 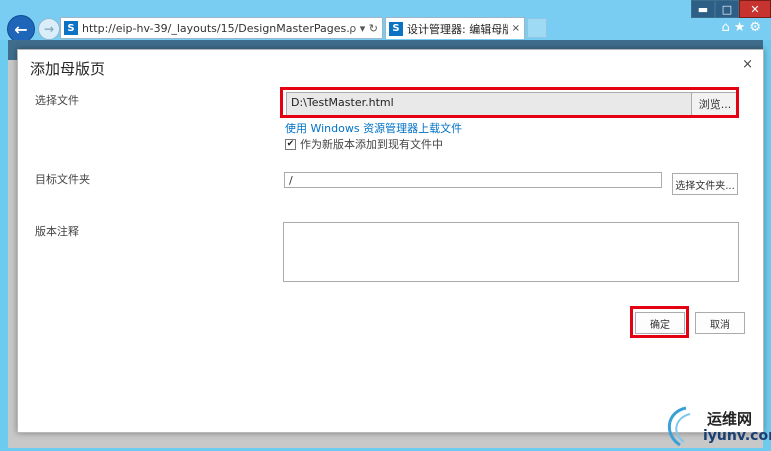 What do you see at coordinates (516, 28) in the screenshot?
I see `close-tab-icon: ×` at bounding box center [516, 28].